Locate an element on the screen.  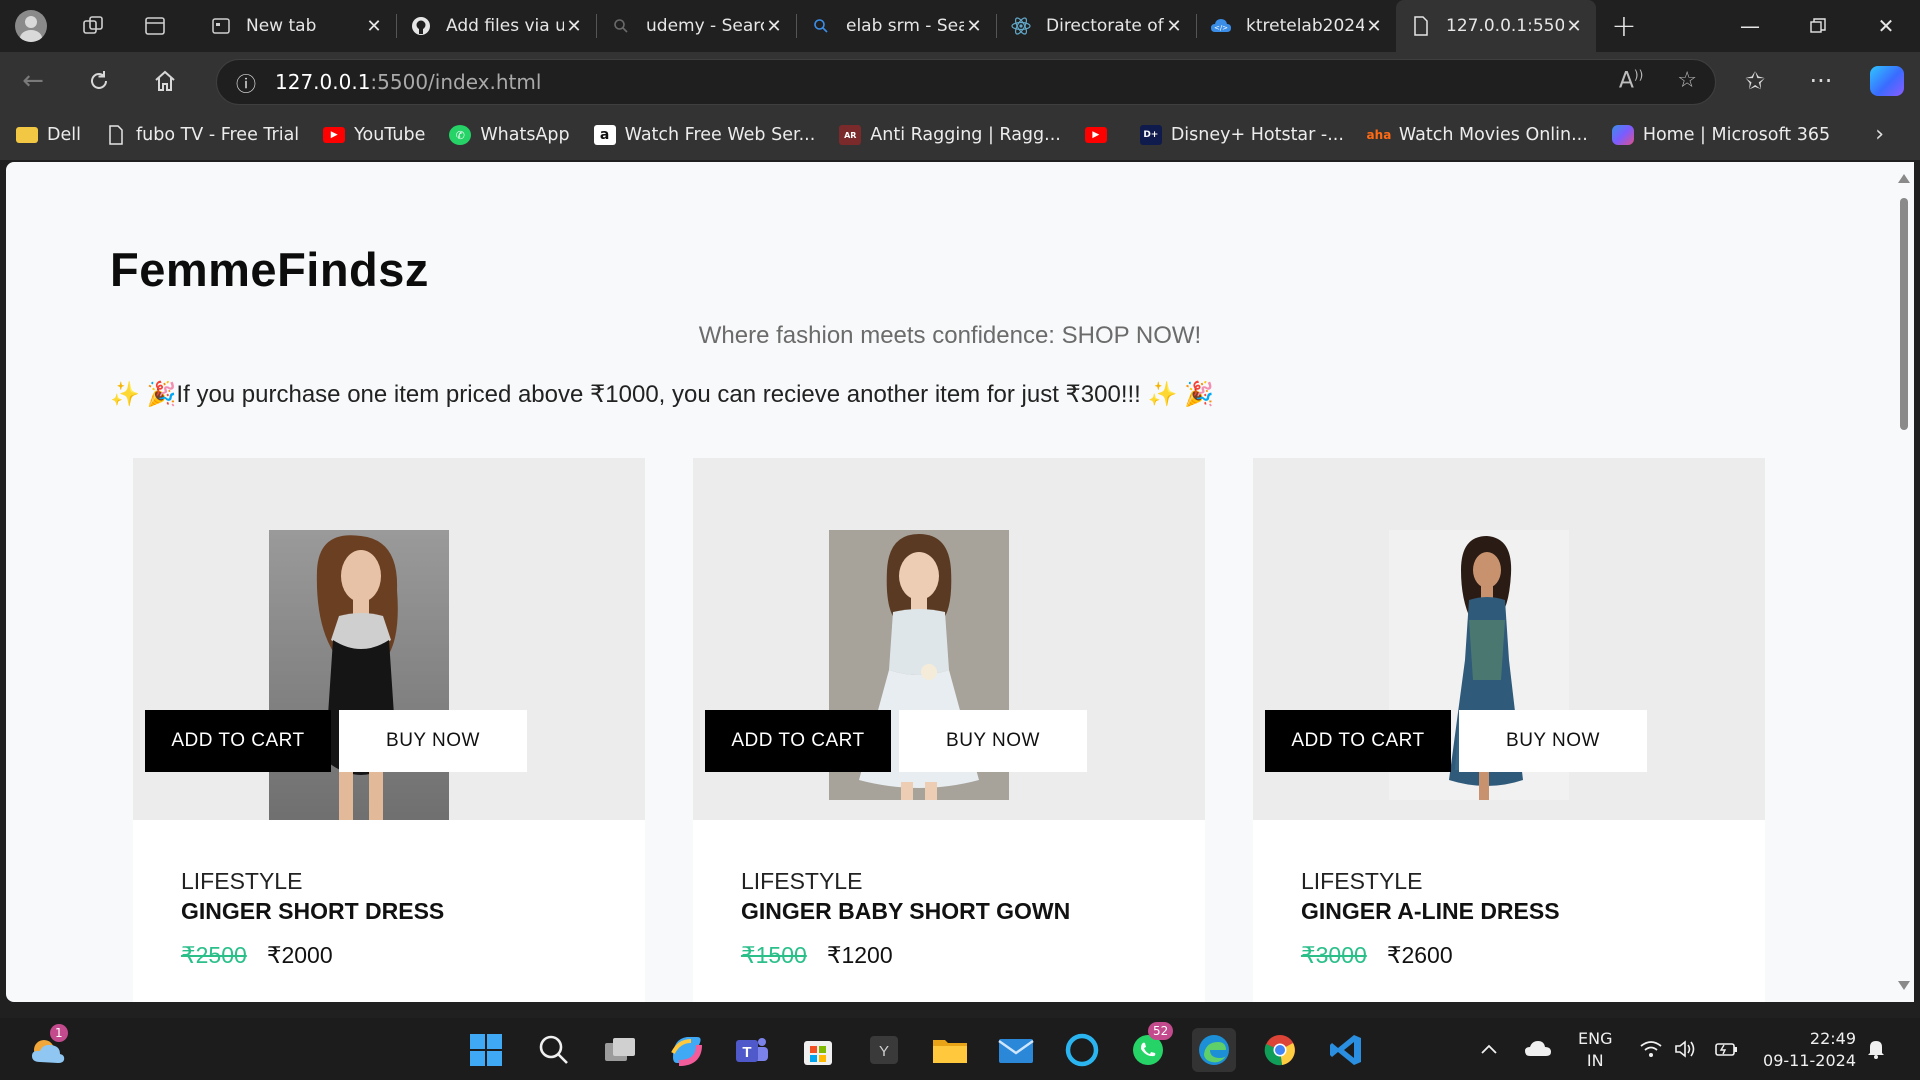
bookmark-whatsapp: ✆ WhatsApp is located at coordinates (509, 135).